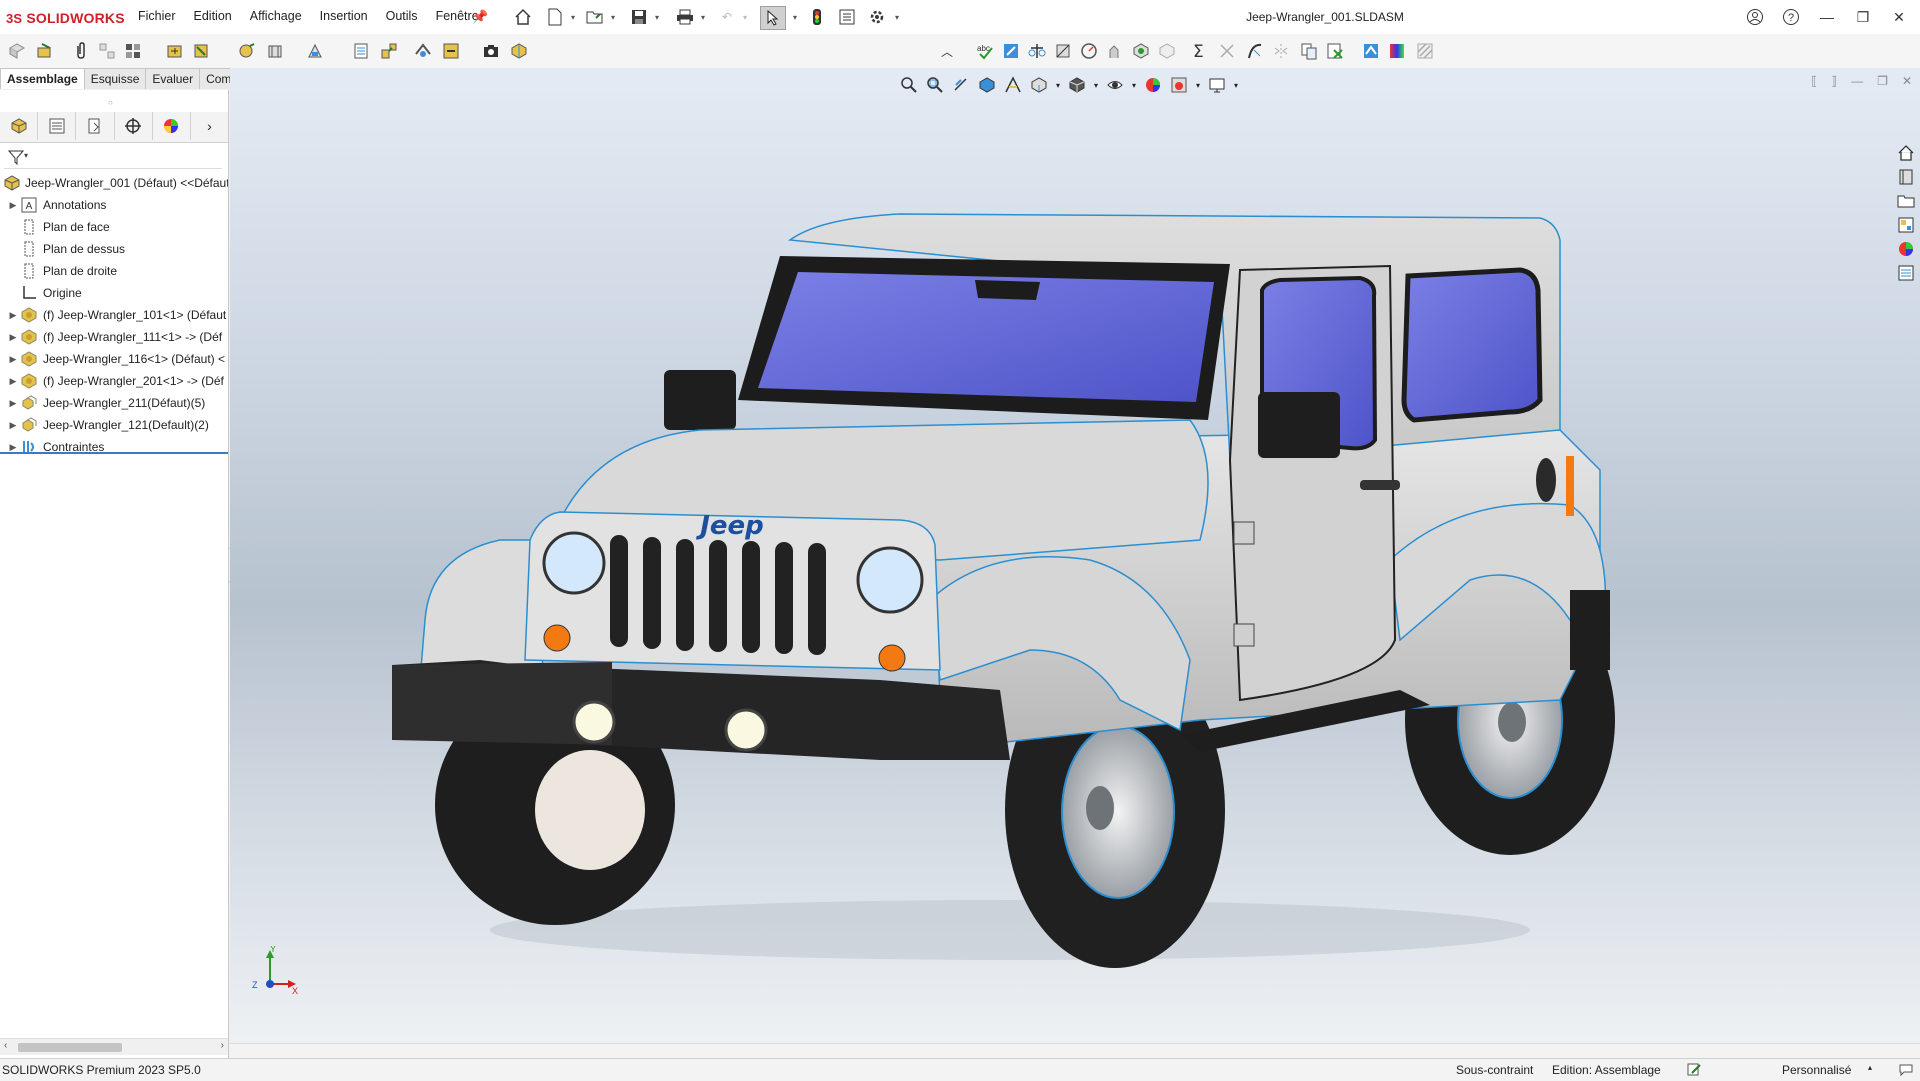 The image size is (1920, 1081). I want to click on sum-equations-icon: Σ, so click(1199, 51).